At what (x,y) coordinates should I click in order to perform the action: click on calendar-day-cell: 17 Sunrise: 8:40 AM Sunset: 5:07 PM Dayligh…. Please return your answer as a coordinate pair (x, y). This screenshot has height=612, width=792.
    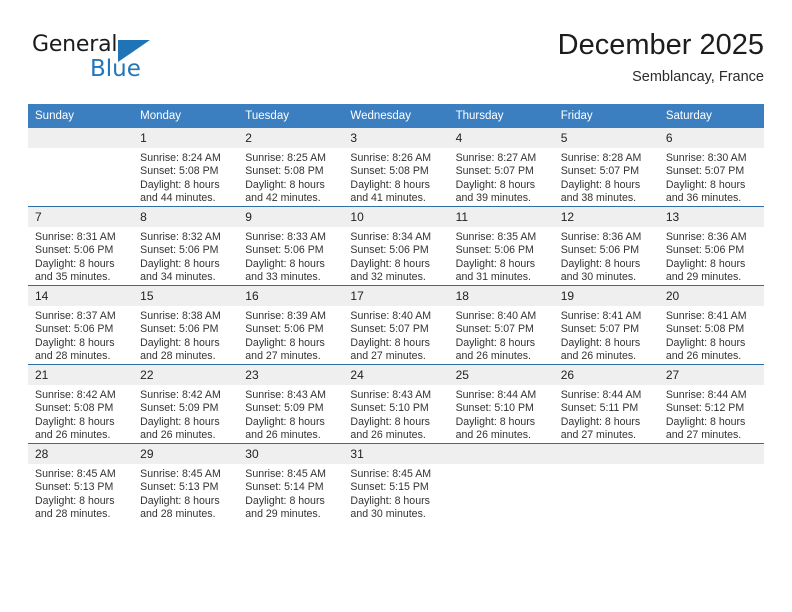
    Looking at the image, I should click on (396, 325).